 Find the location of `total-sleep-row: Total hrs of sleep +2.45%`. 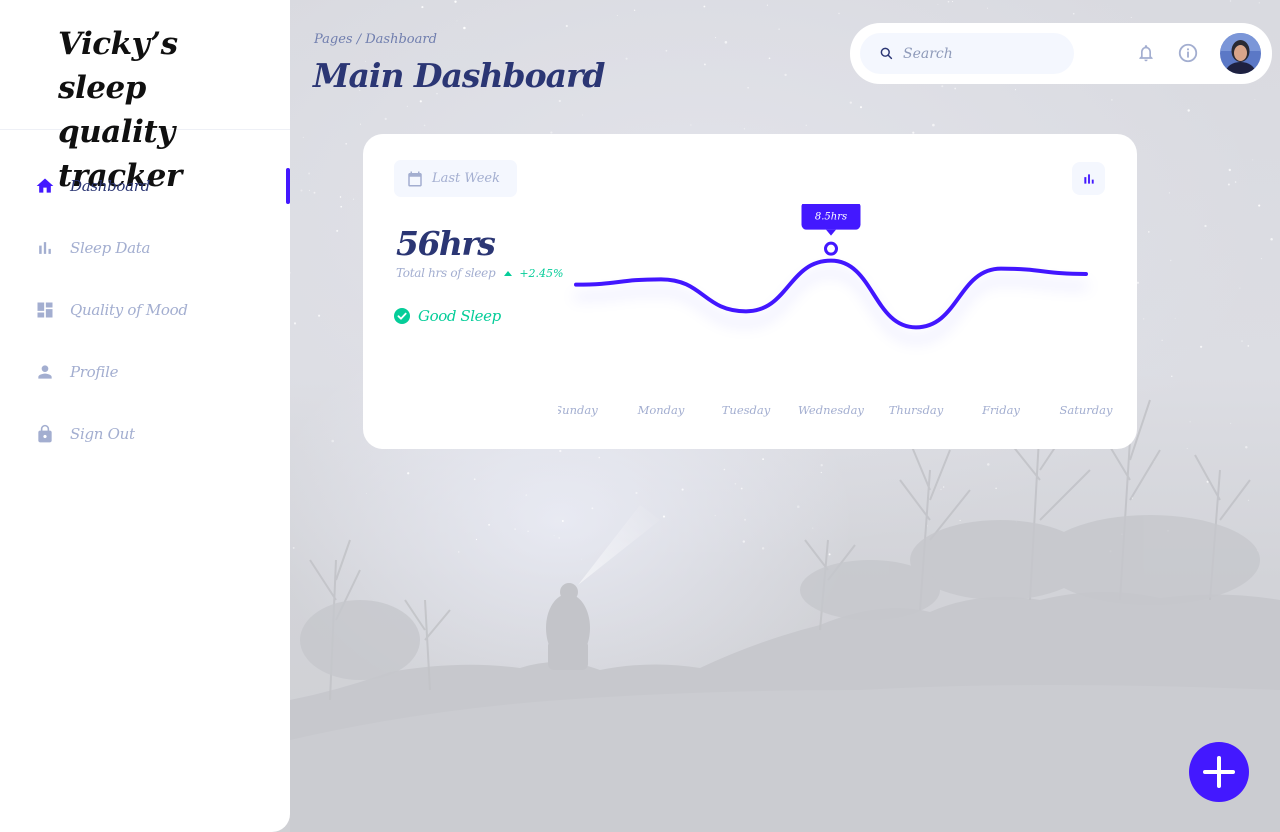

total-sleep-row: Total hrs of sleep +2.45% is located at coordinates (480, 273).